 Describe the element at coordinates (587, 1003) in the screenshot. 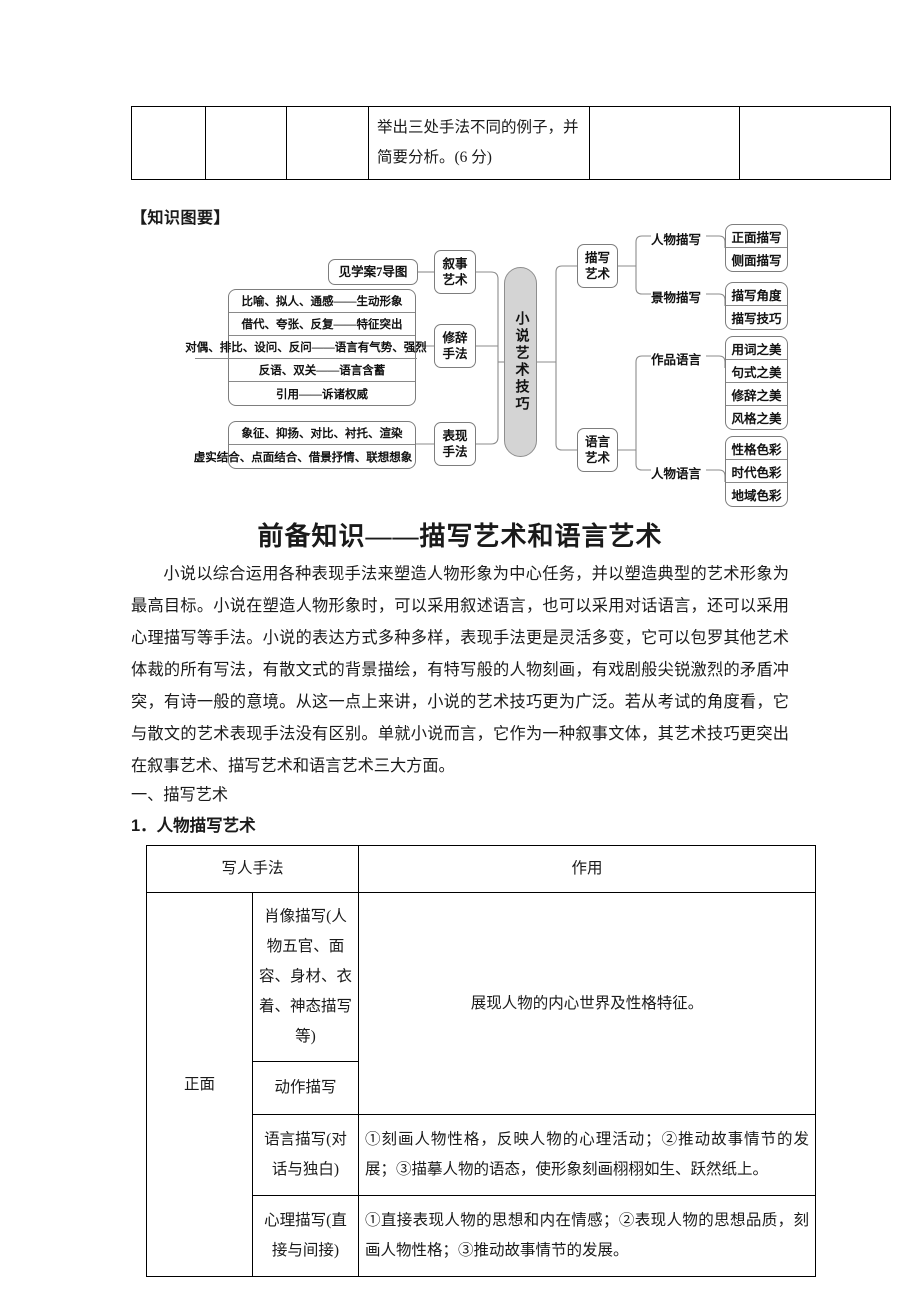

I see `cell-effect-portrait-action: 展现人物的内心世界及性格特征。` at that location.